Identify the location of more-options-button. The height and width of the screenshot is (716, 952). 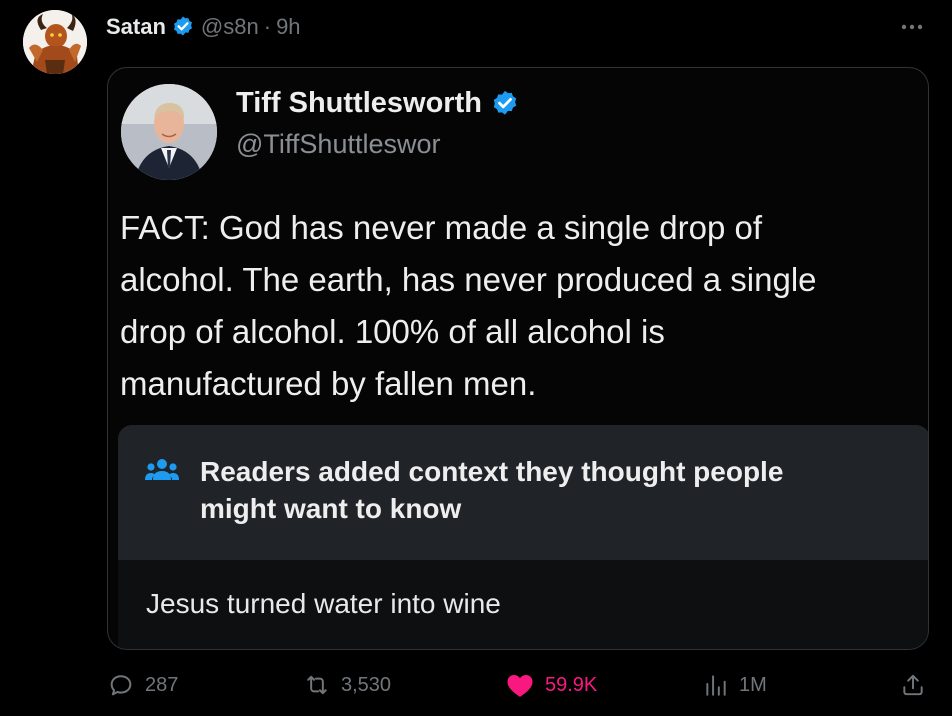
(912, 27).